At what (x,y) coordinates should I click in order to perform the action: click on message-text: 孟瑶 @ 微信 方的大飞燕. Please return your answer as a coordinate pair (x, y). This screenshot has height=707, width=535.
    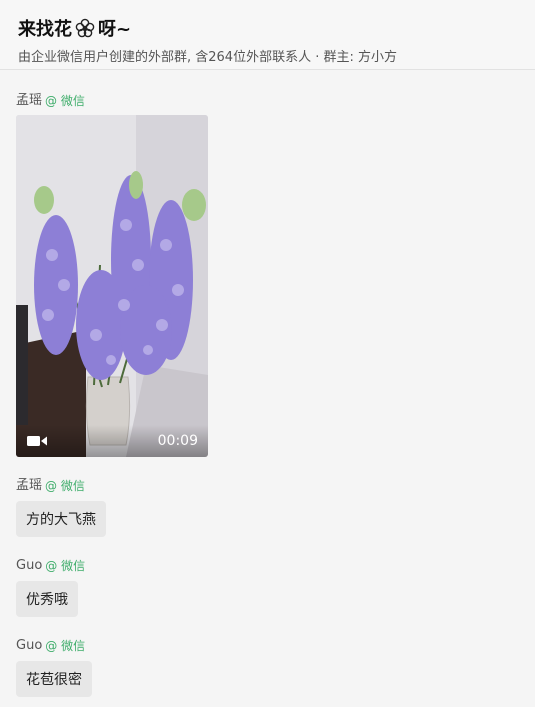
    Looking at the image, I should click on (267, 507).